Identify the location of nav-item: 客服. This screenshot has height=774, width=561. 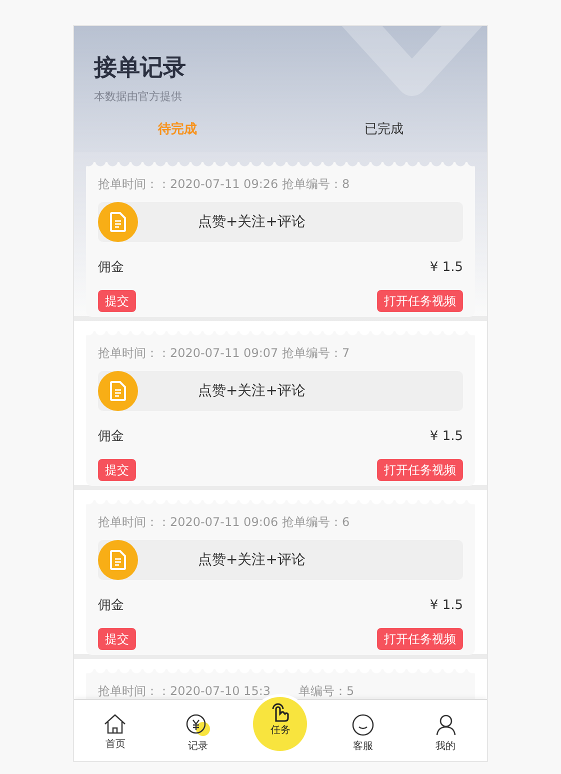
(363, 730).